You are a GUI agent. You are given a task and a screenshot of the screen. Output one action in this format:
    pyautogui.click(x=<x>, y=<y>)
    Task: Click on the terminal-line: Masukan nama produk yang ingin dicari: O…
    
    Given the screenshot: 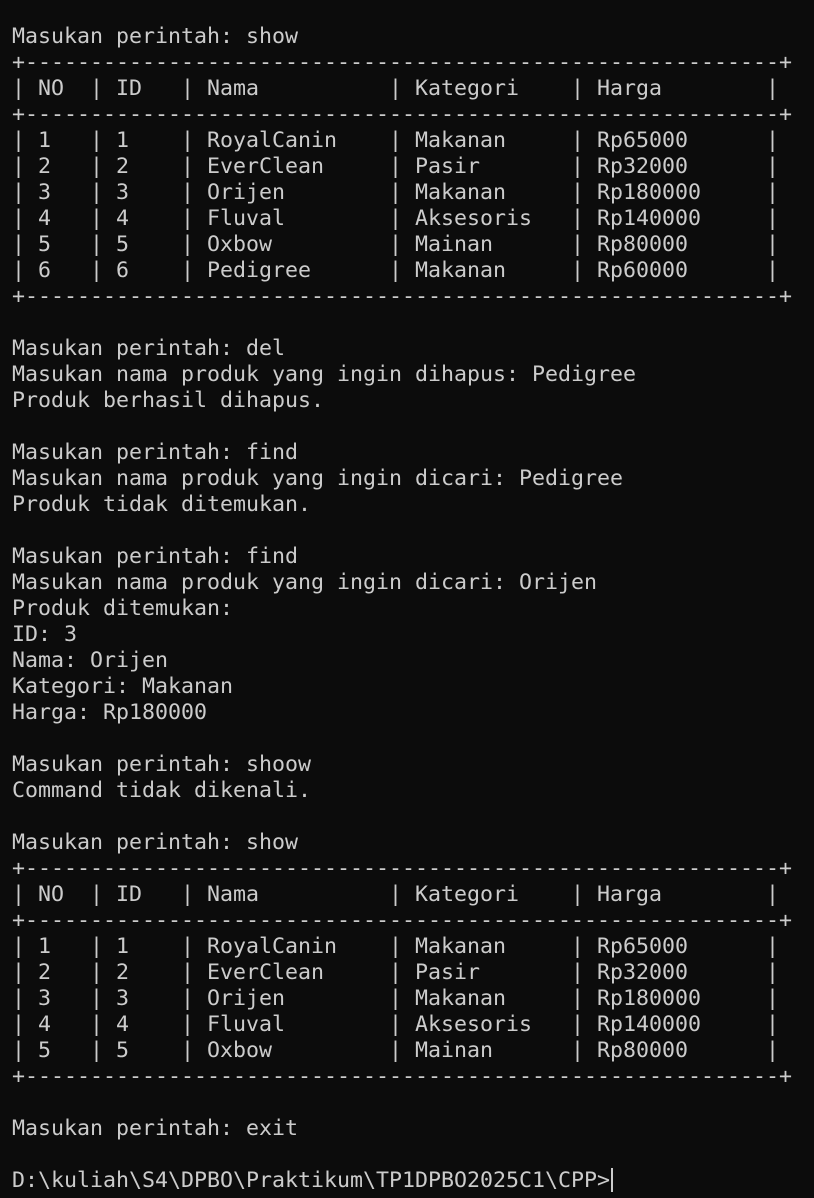 What is the action you would take?
    pyautogui.click(x=305, y=582)
    